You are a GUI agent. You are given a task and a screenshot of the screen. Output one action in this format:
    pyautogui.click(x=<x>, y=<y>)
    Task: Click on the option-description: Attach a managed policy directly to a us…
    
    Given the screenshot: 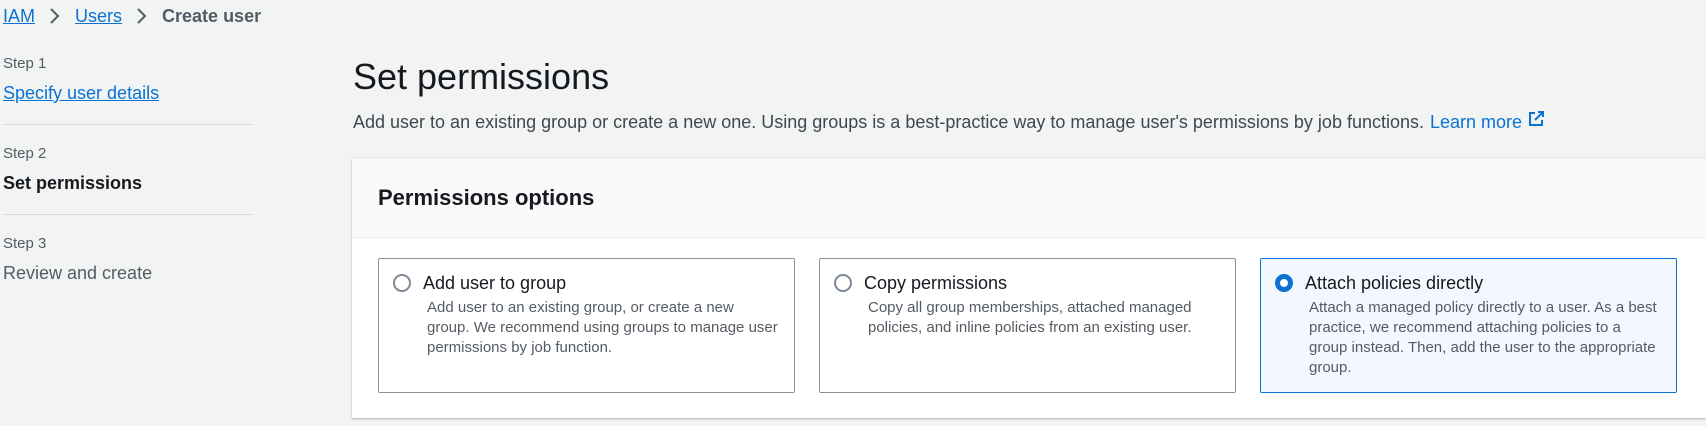 What is the action you would take?
    pyautogui.click(x=1483, y=337)
    